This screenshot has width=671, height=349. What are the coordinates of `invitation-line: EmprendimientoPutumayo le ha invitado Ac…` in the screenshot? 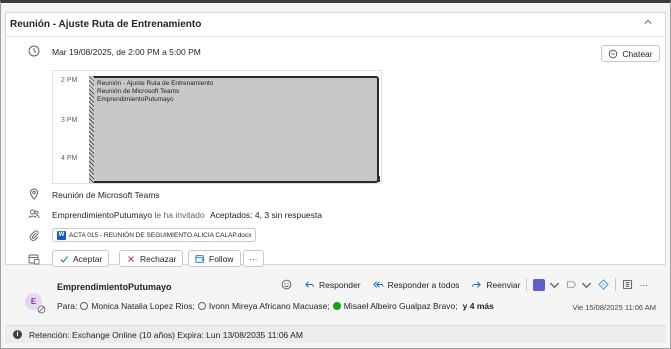 It's located at (187, 215).